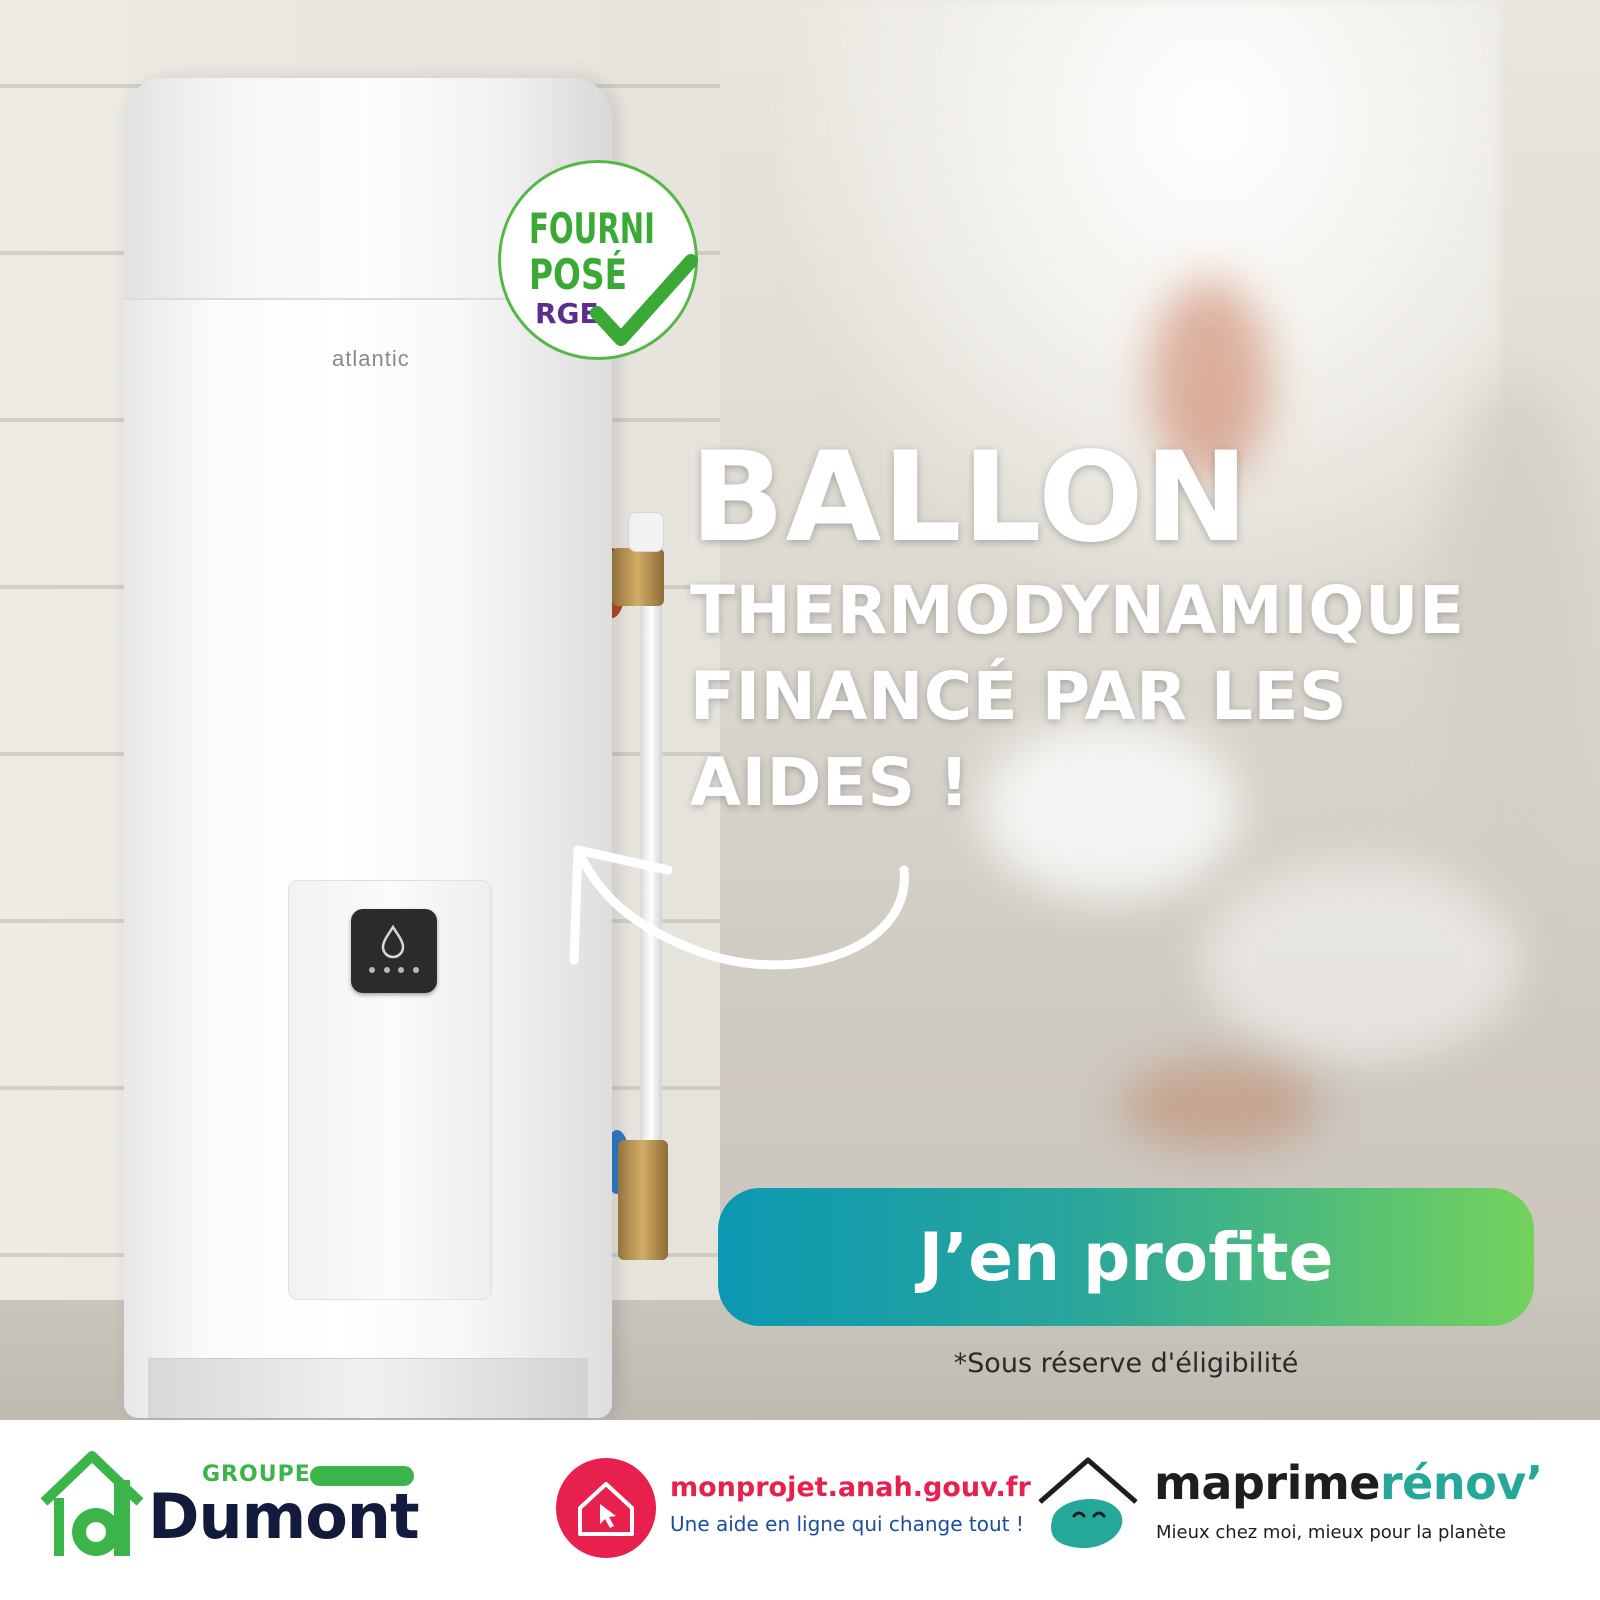 This screenshot has width=1600, height=1600. What do you see at coordinates (371, 358) in the screenshot?
I see `brand-label: atlantic` at bounding box center [371, 358].